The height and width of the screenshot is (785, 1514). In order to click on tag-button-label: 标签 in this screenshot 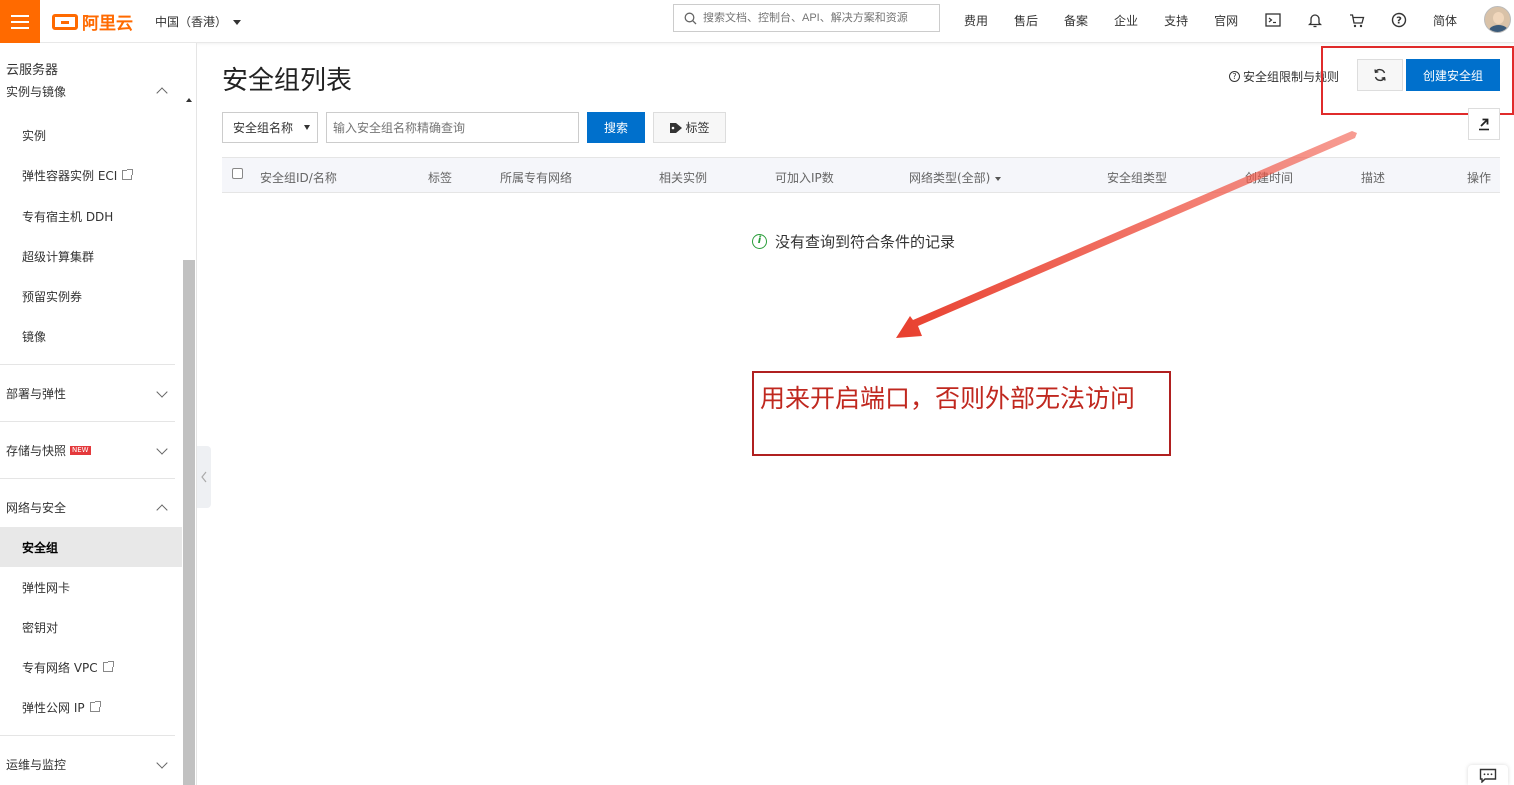, I will do `click(697, 128)`.